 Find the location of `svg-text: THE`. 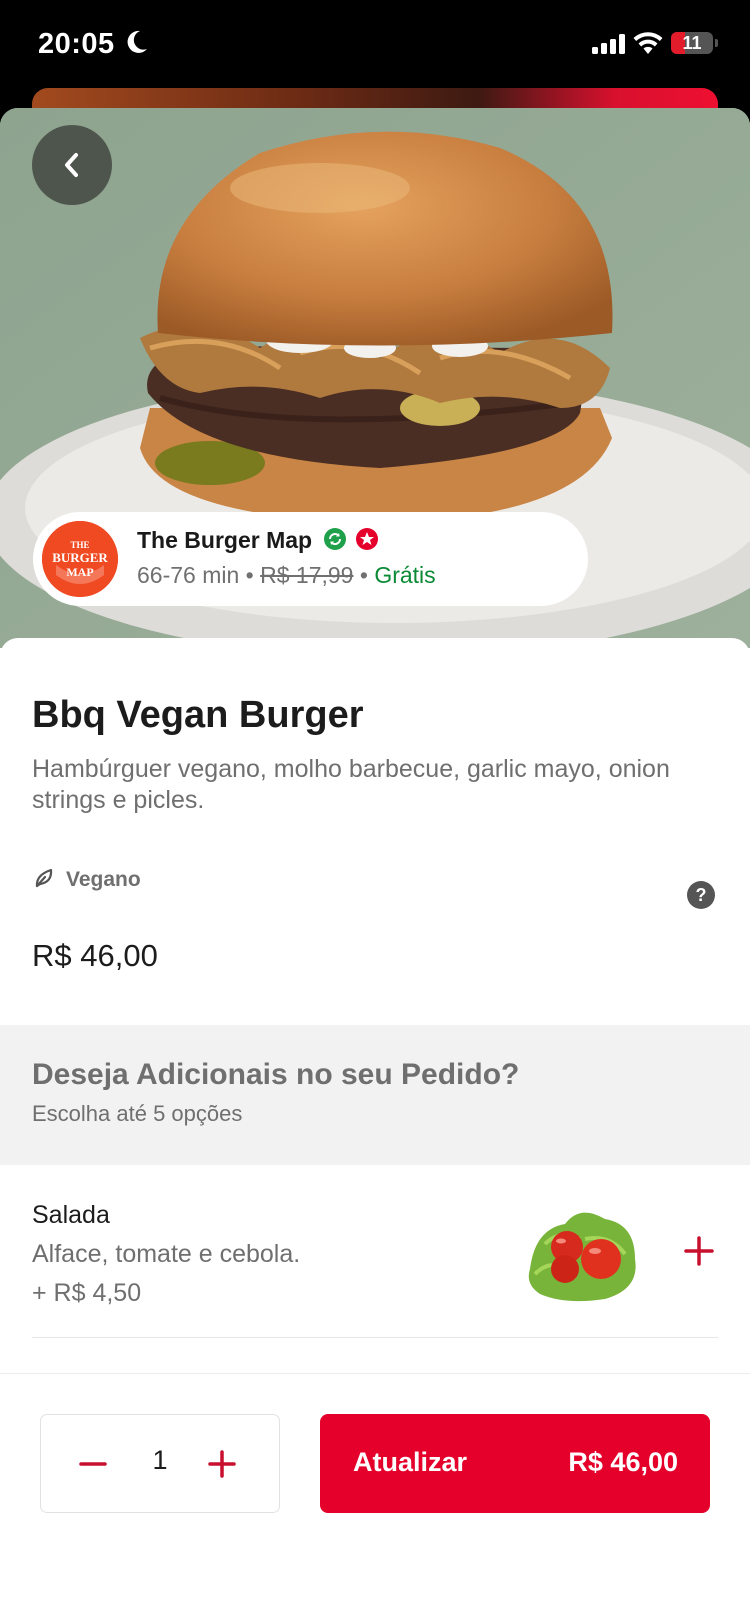

svg-text: THE is located at coordinates (79, 545).